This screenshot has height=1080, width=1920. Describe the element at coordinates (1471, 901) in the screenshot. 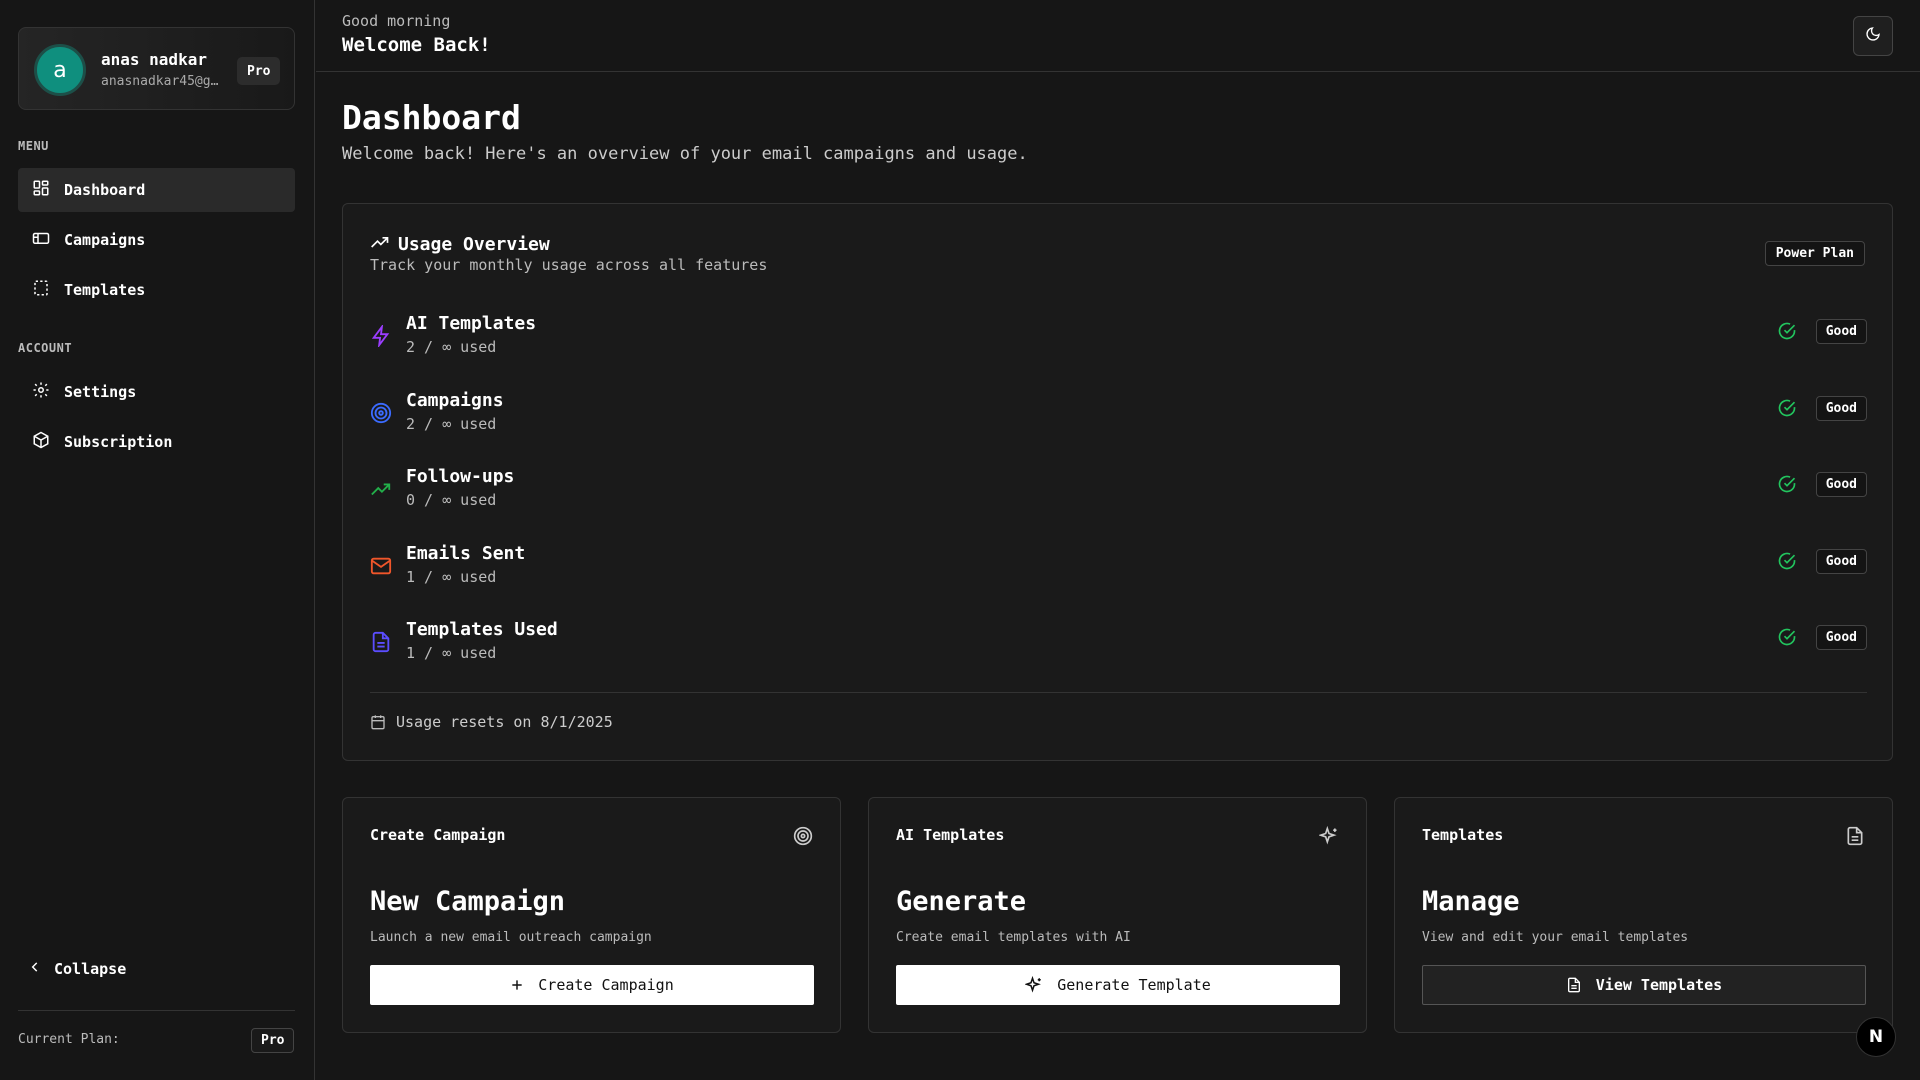

I see `card-heading: Manage` at that location.